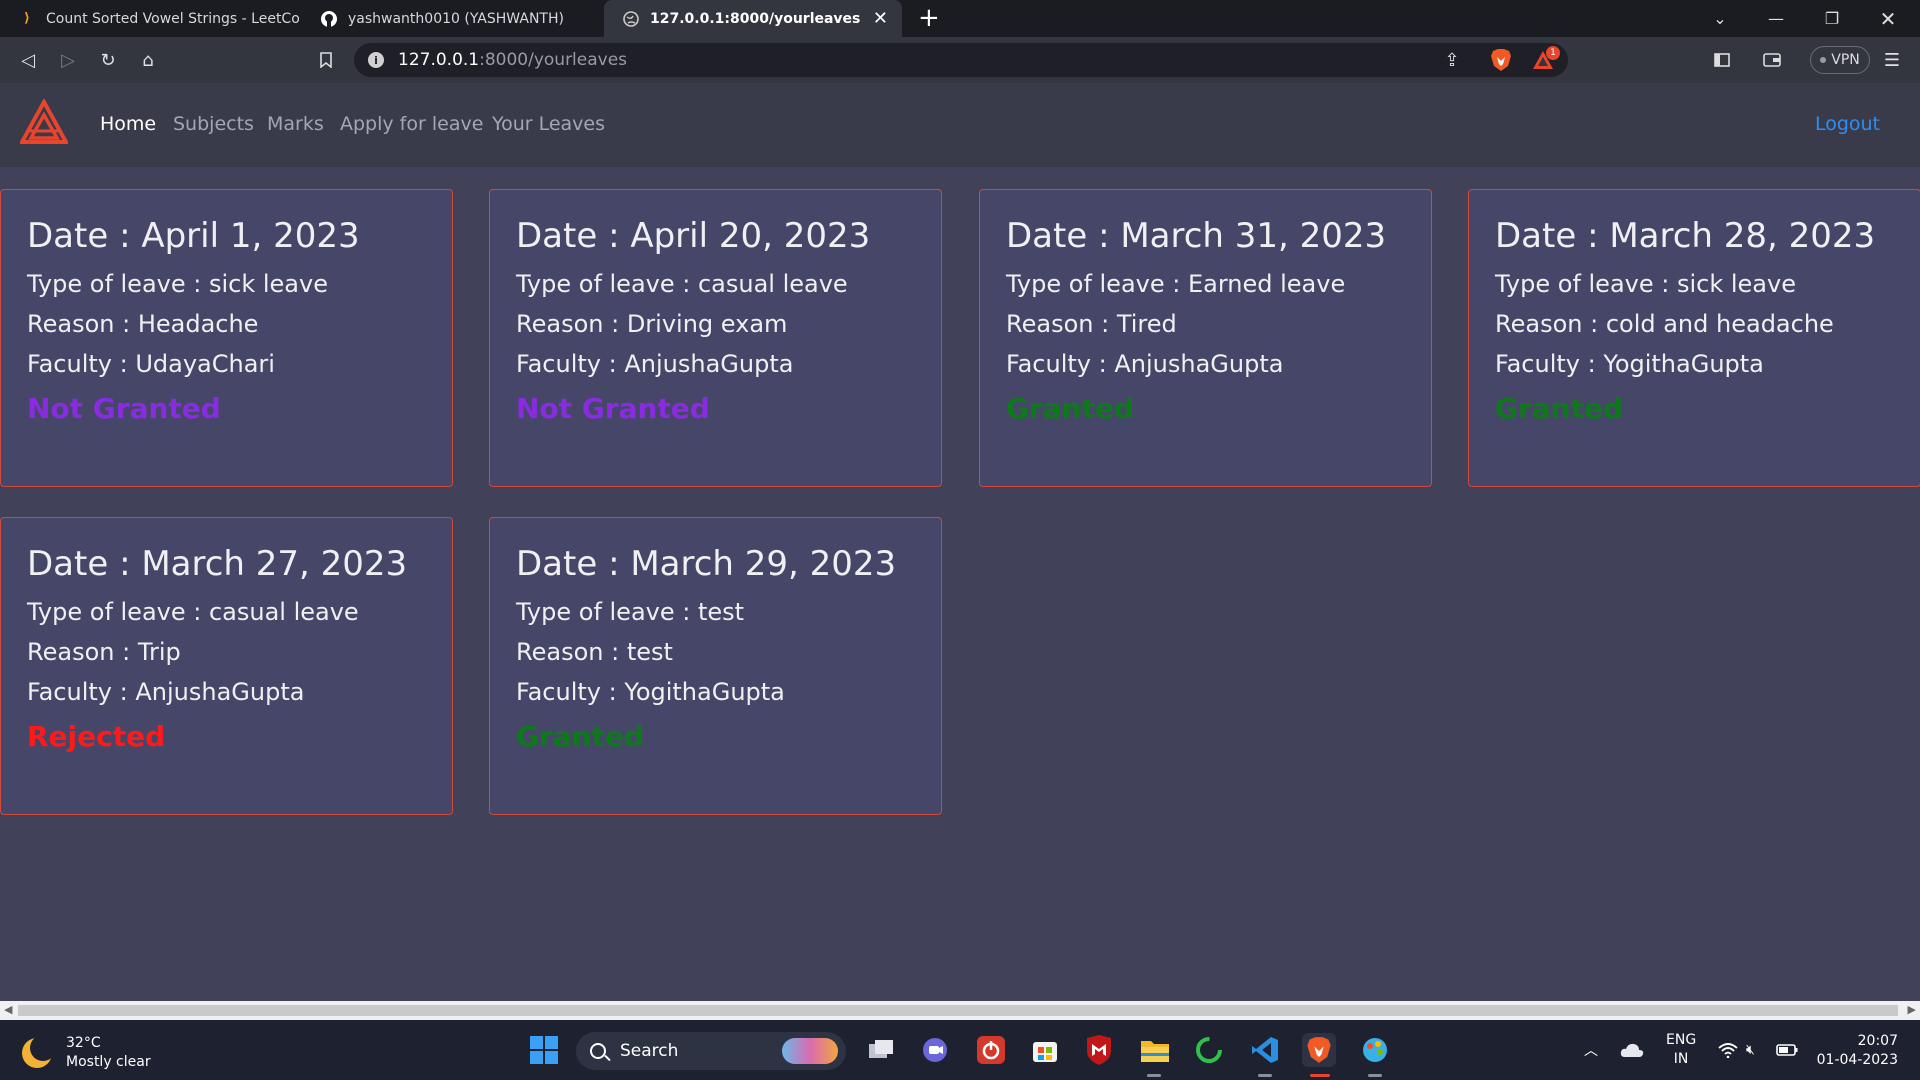  Describe the element at coordinates (96, 736) in the screenshot. I see `leave-status: Rejected` at that location.